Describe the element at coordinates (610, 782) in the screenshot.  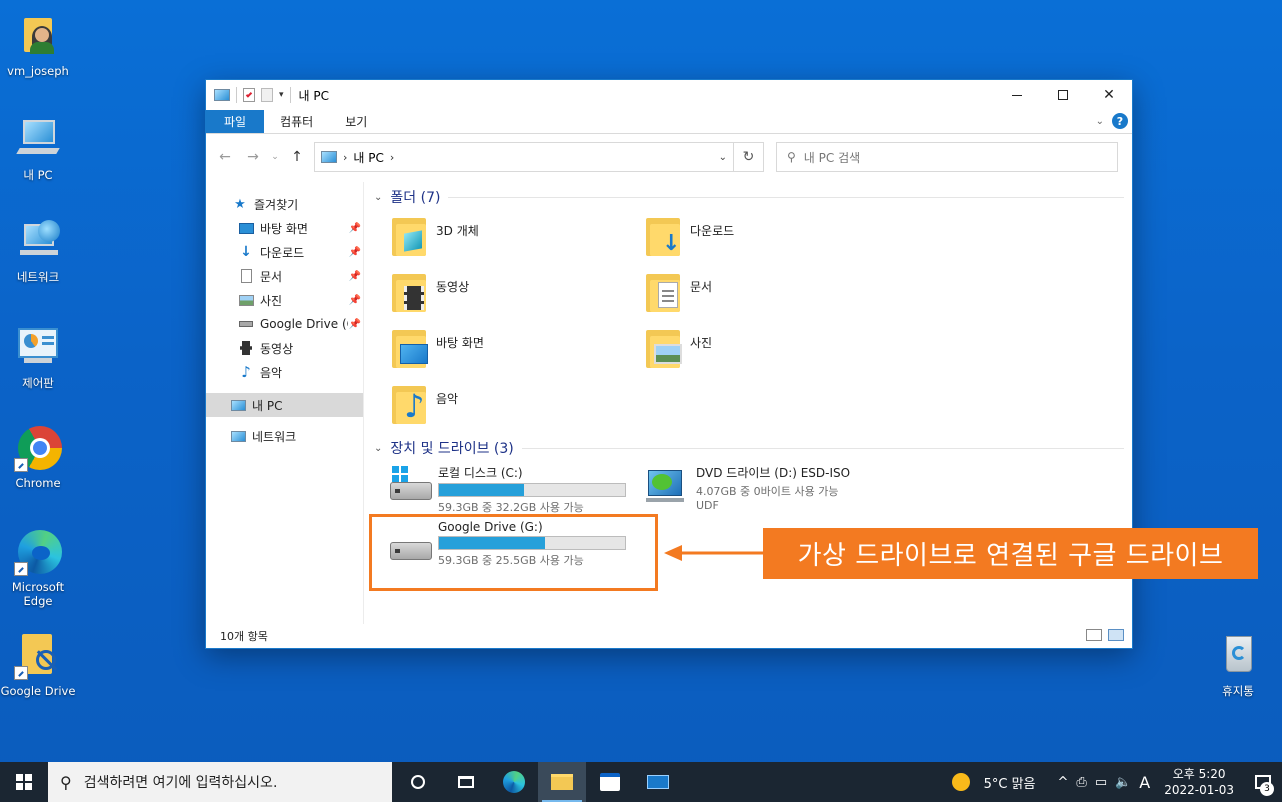
I see `taskbar-store-button` at that location.